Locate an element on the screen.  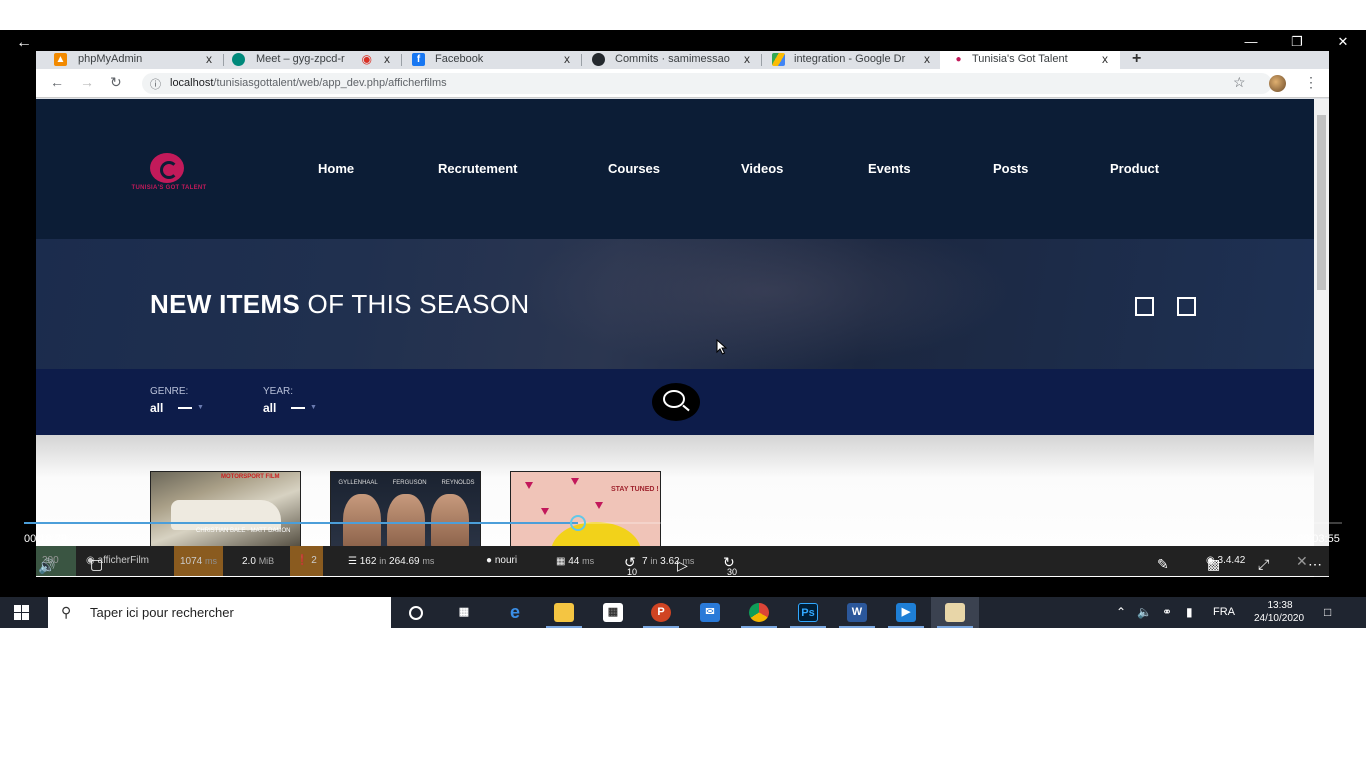
taskbar-mail: ✉ is located at coordinates (710, 612).